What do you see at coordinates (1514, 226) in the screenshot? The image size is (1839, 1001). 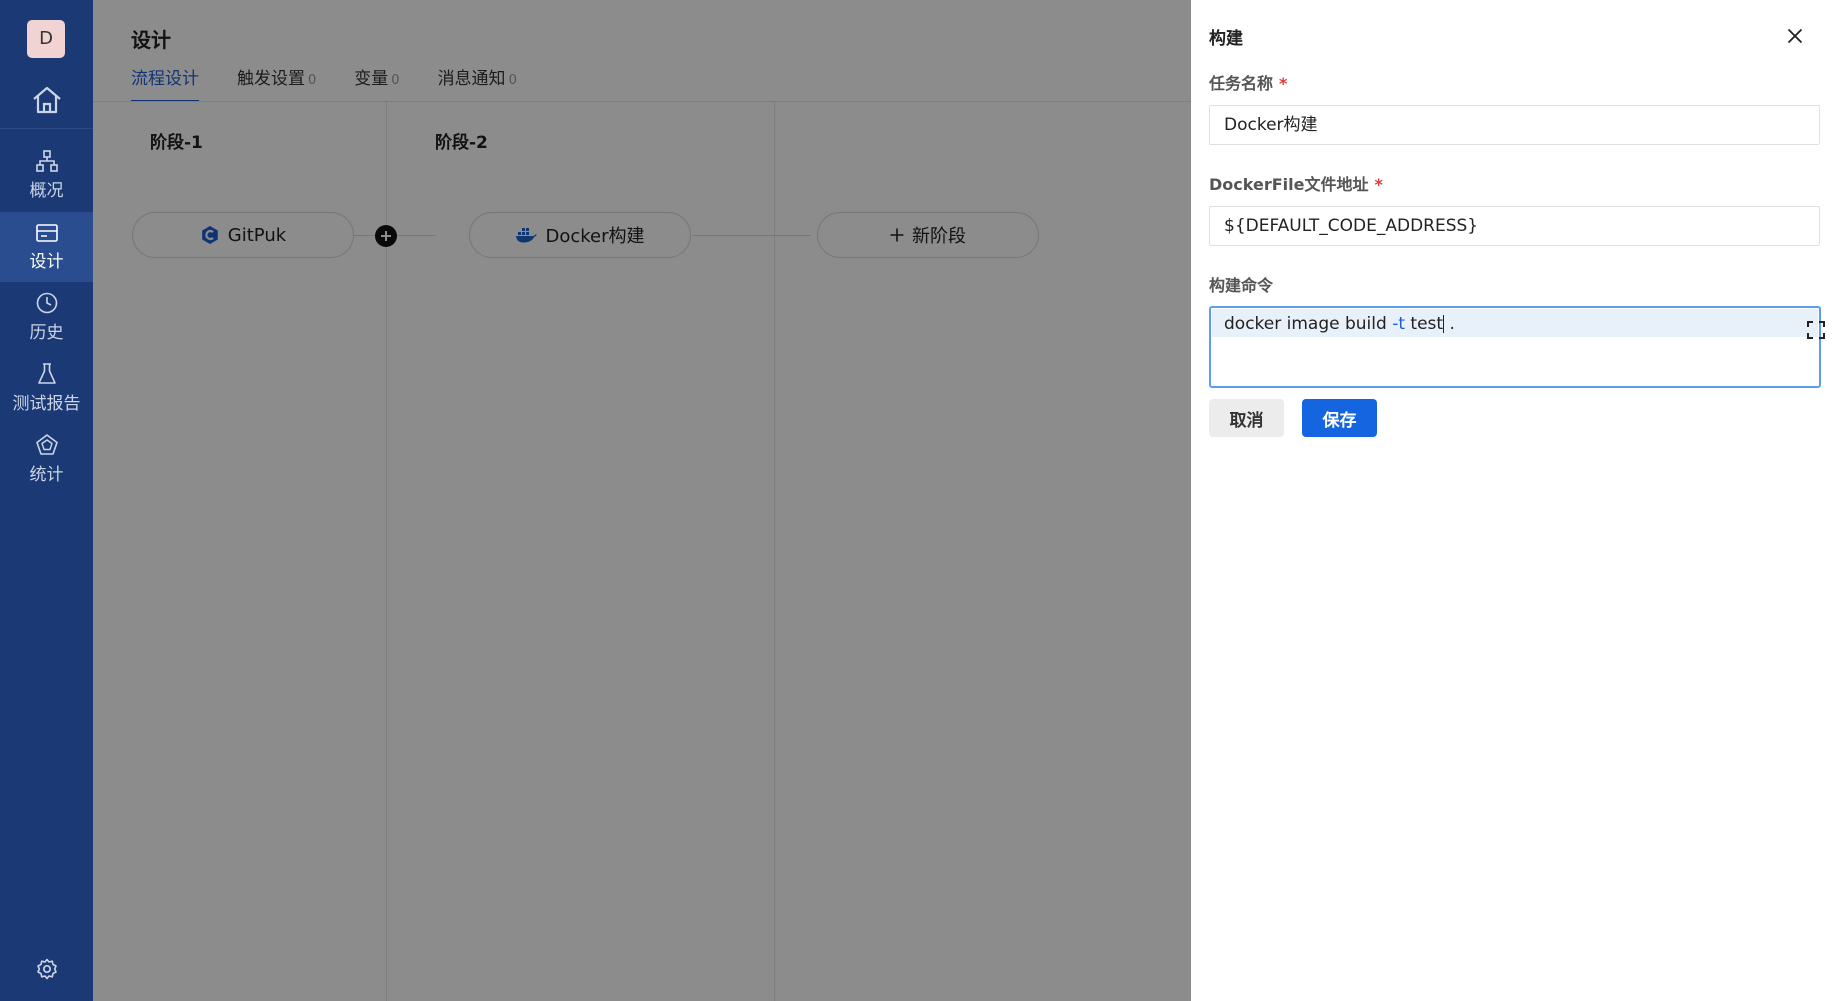 I see `dockerfile-path-input: ${DEFAULT_CODE_ADDRESS}` at bounding box center [1514, 226].